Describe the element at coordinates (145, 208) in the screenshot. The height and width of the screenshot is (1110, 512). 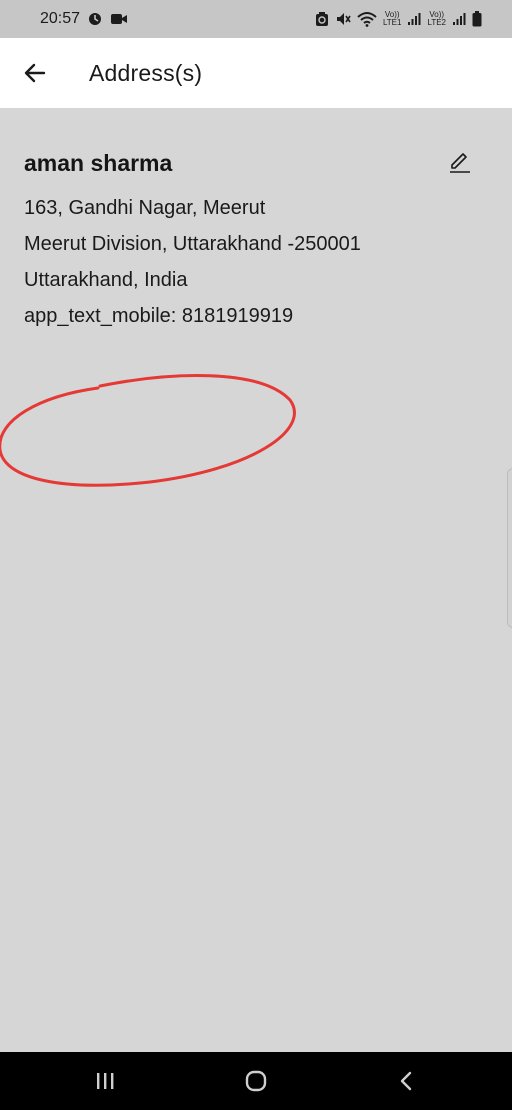
I see `address-line-1: 163, Gandhi Nagar, Meerut` at that location.